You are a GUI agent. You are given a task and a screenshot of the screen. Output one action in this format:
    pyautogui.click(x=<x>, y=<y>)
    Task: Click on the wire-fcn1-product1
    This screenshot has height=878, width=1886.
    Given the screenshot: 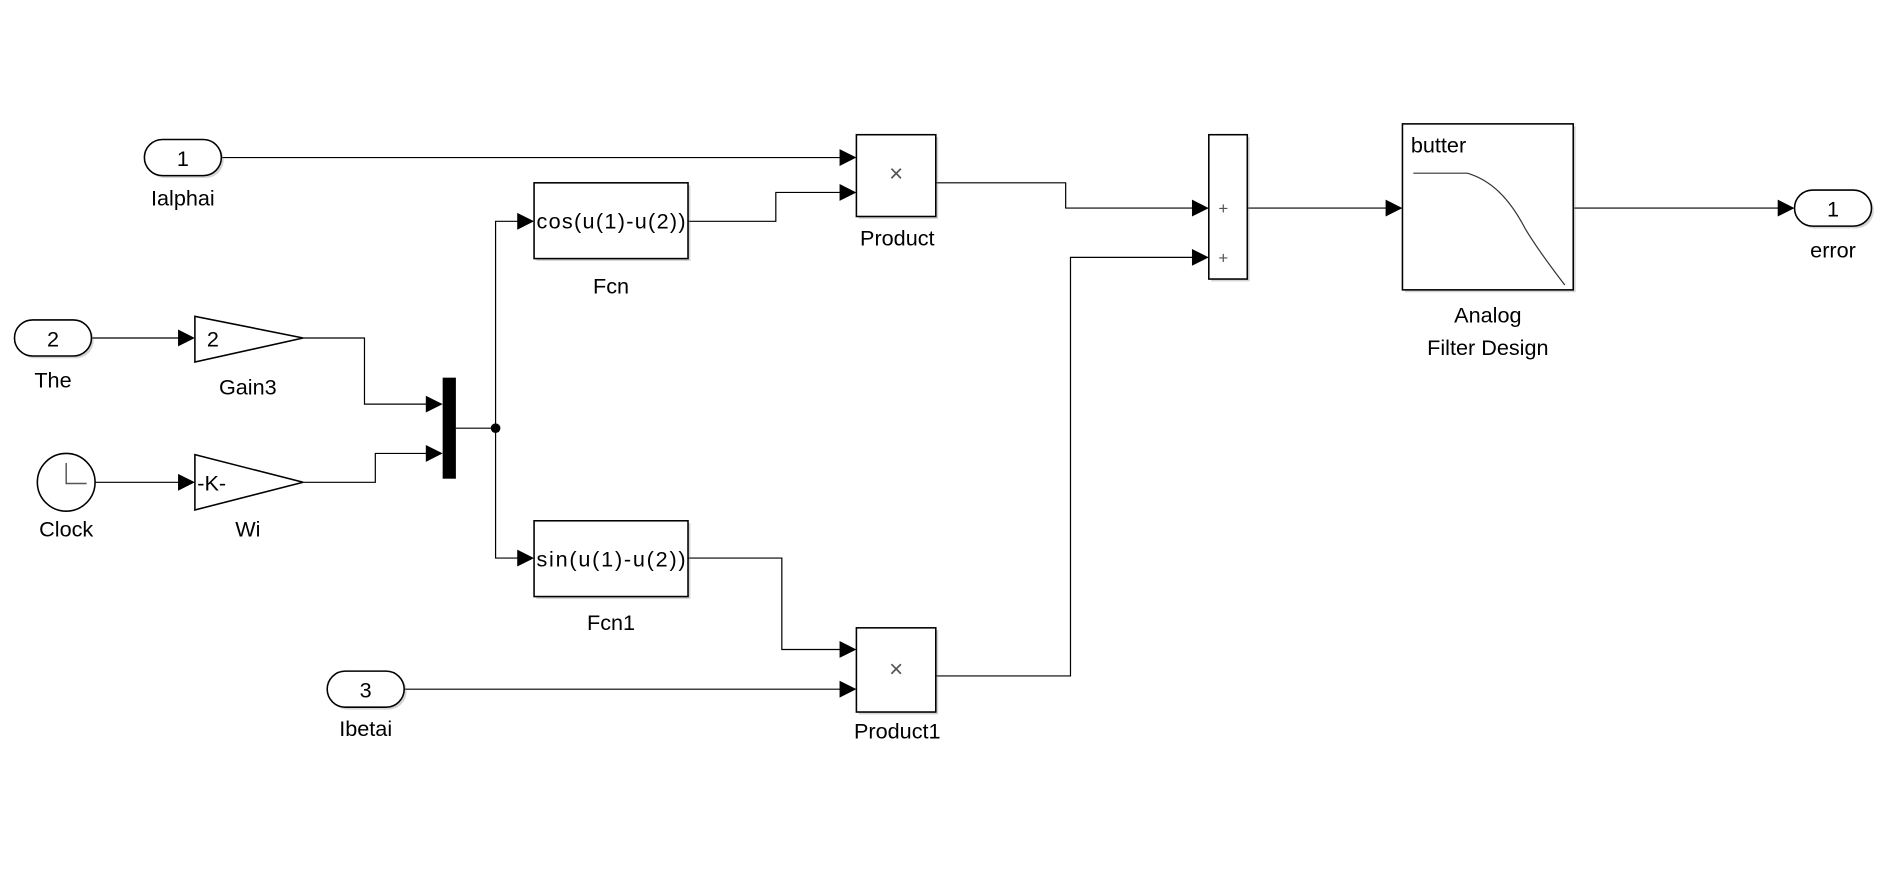 What is the action you would take?
    pyautogui.click(x=765, y=604)
    